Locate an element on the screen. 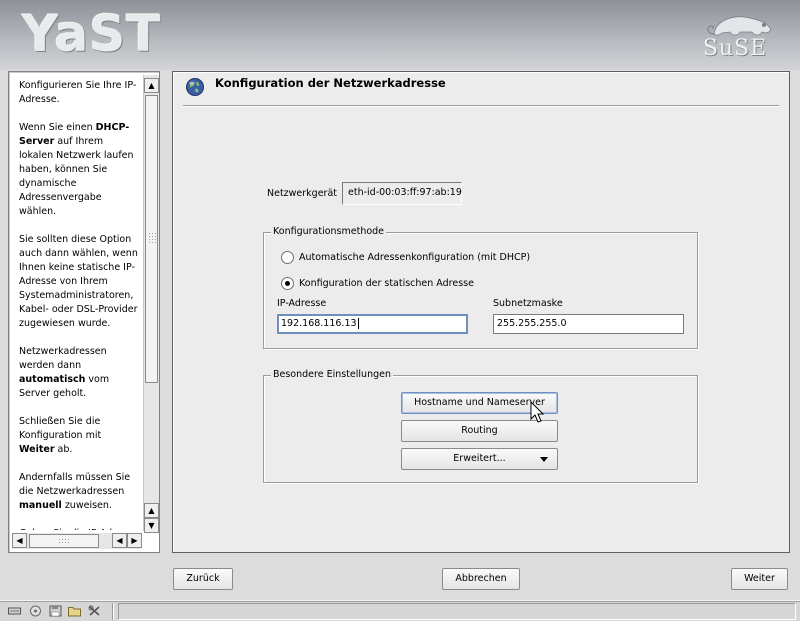 The image size is (800, 621). static-radio-label: Konfiguration der statischen Adresse is located at coordinates (386, 283).